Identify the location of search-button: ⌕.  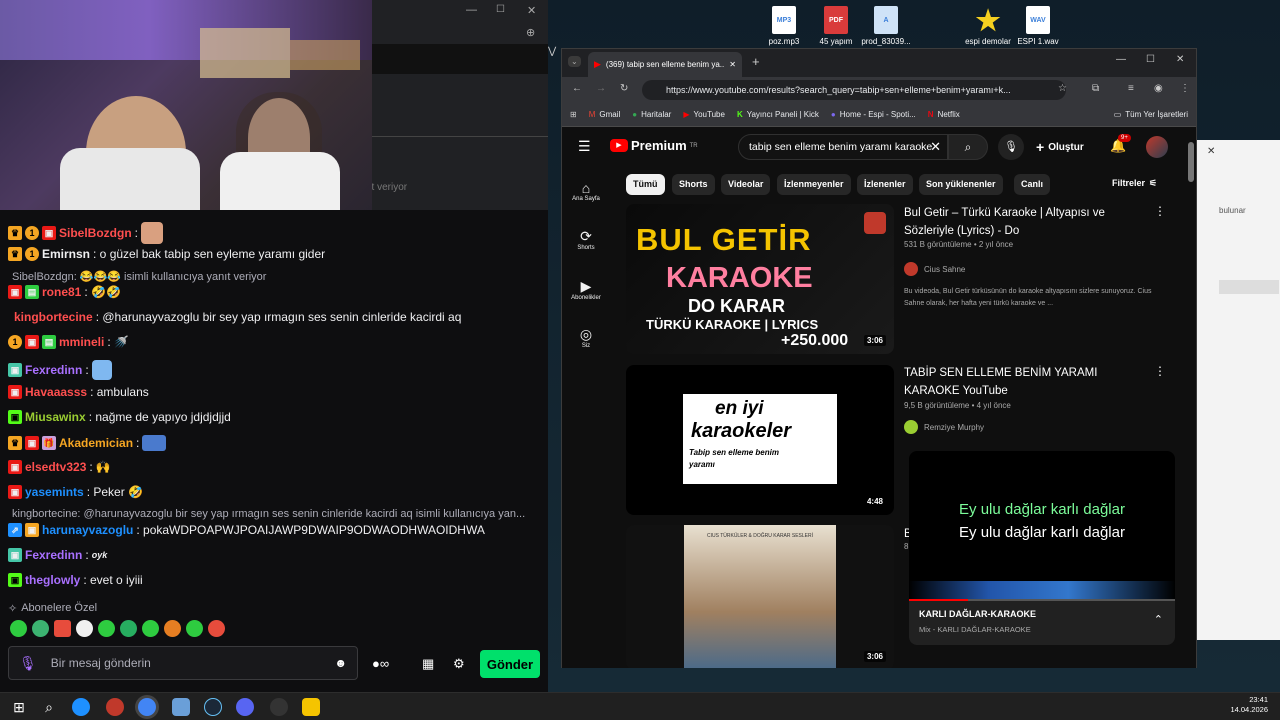
(968, 147).